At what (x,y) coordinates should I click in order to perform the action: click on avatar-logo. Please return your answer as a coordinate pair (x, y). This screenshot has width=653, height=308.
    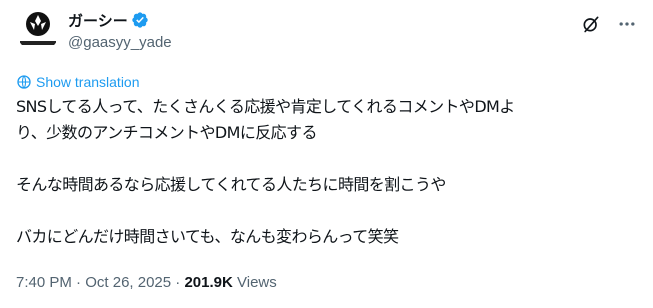
    Looking at the image, I should click on (38, 28).